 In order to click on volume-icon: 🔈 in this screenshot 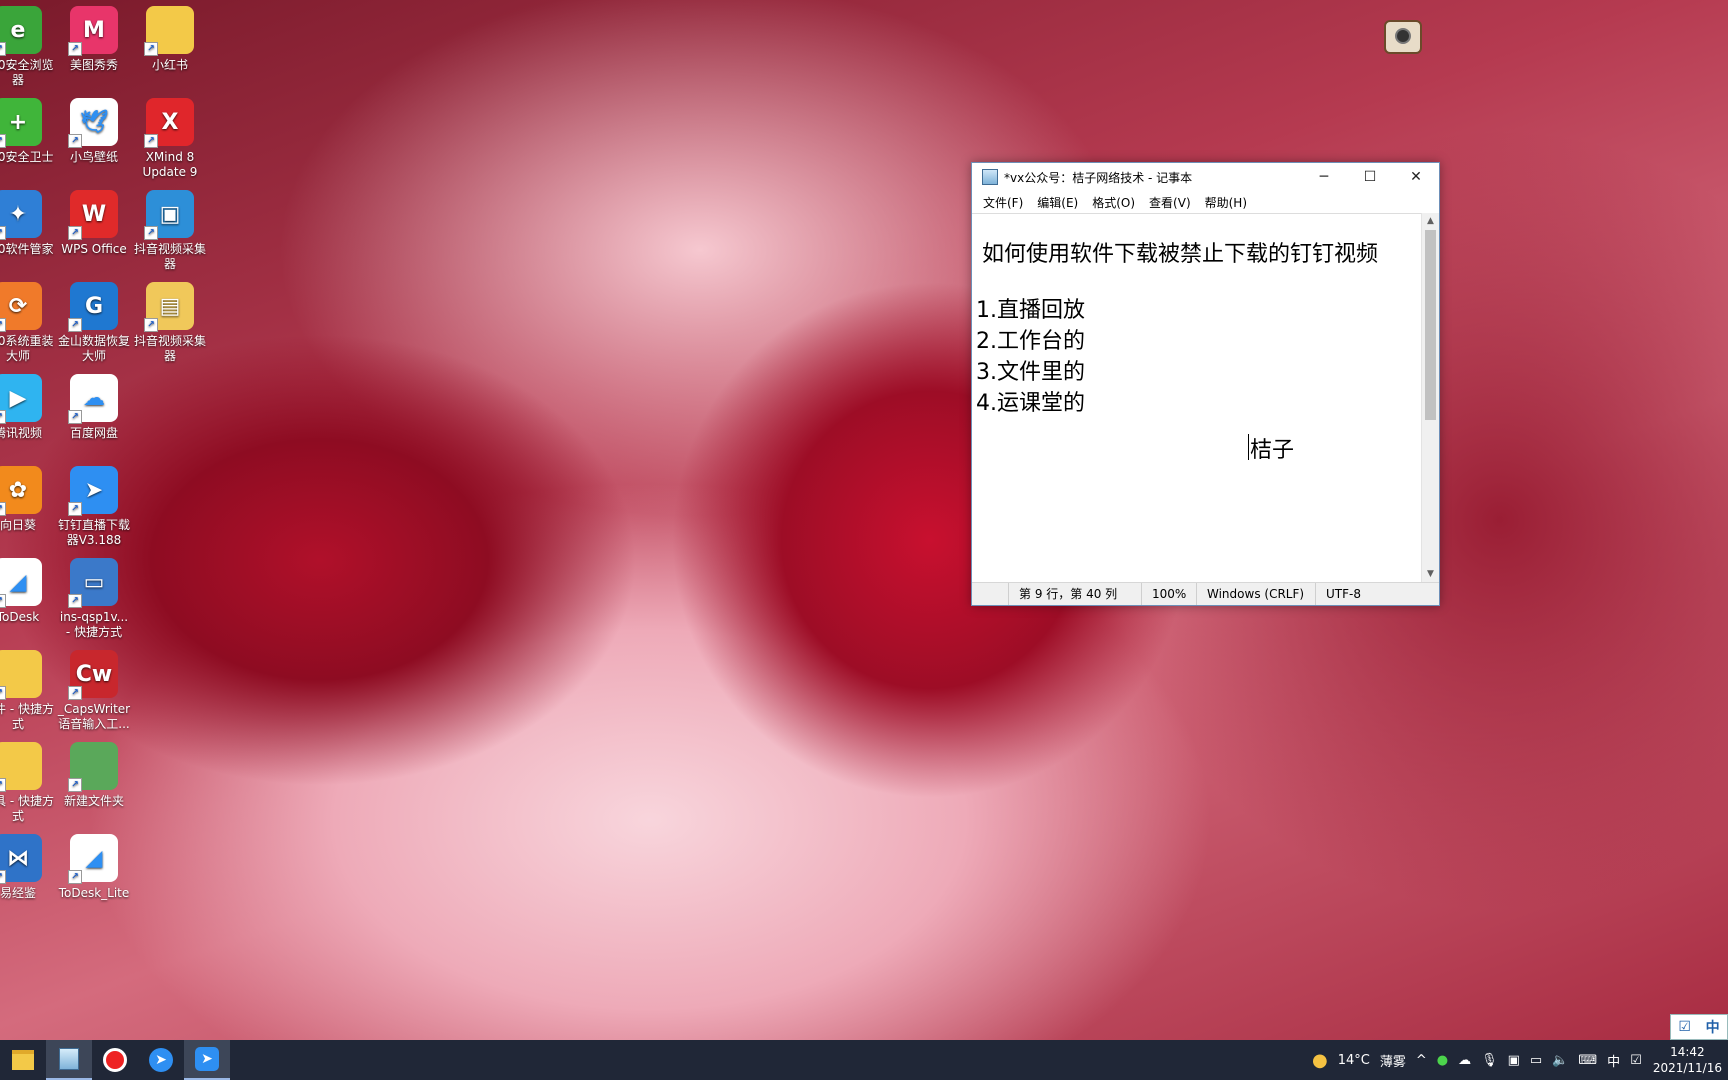, I will do `click(1560, 1060)`.